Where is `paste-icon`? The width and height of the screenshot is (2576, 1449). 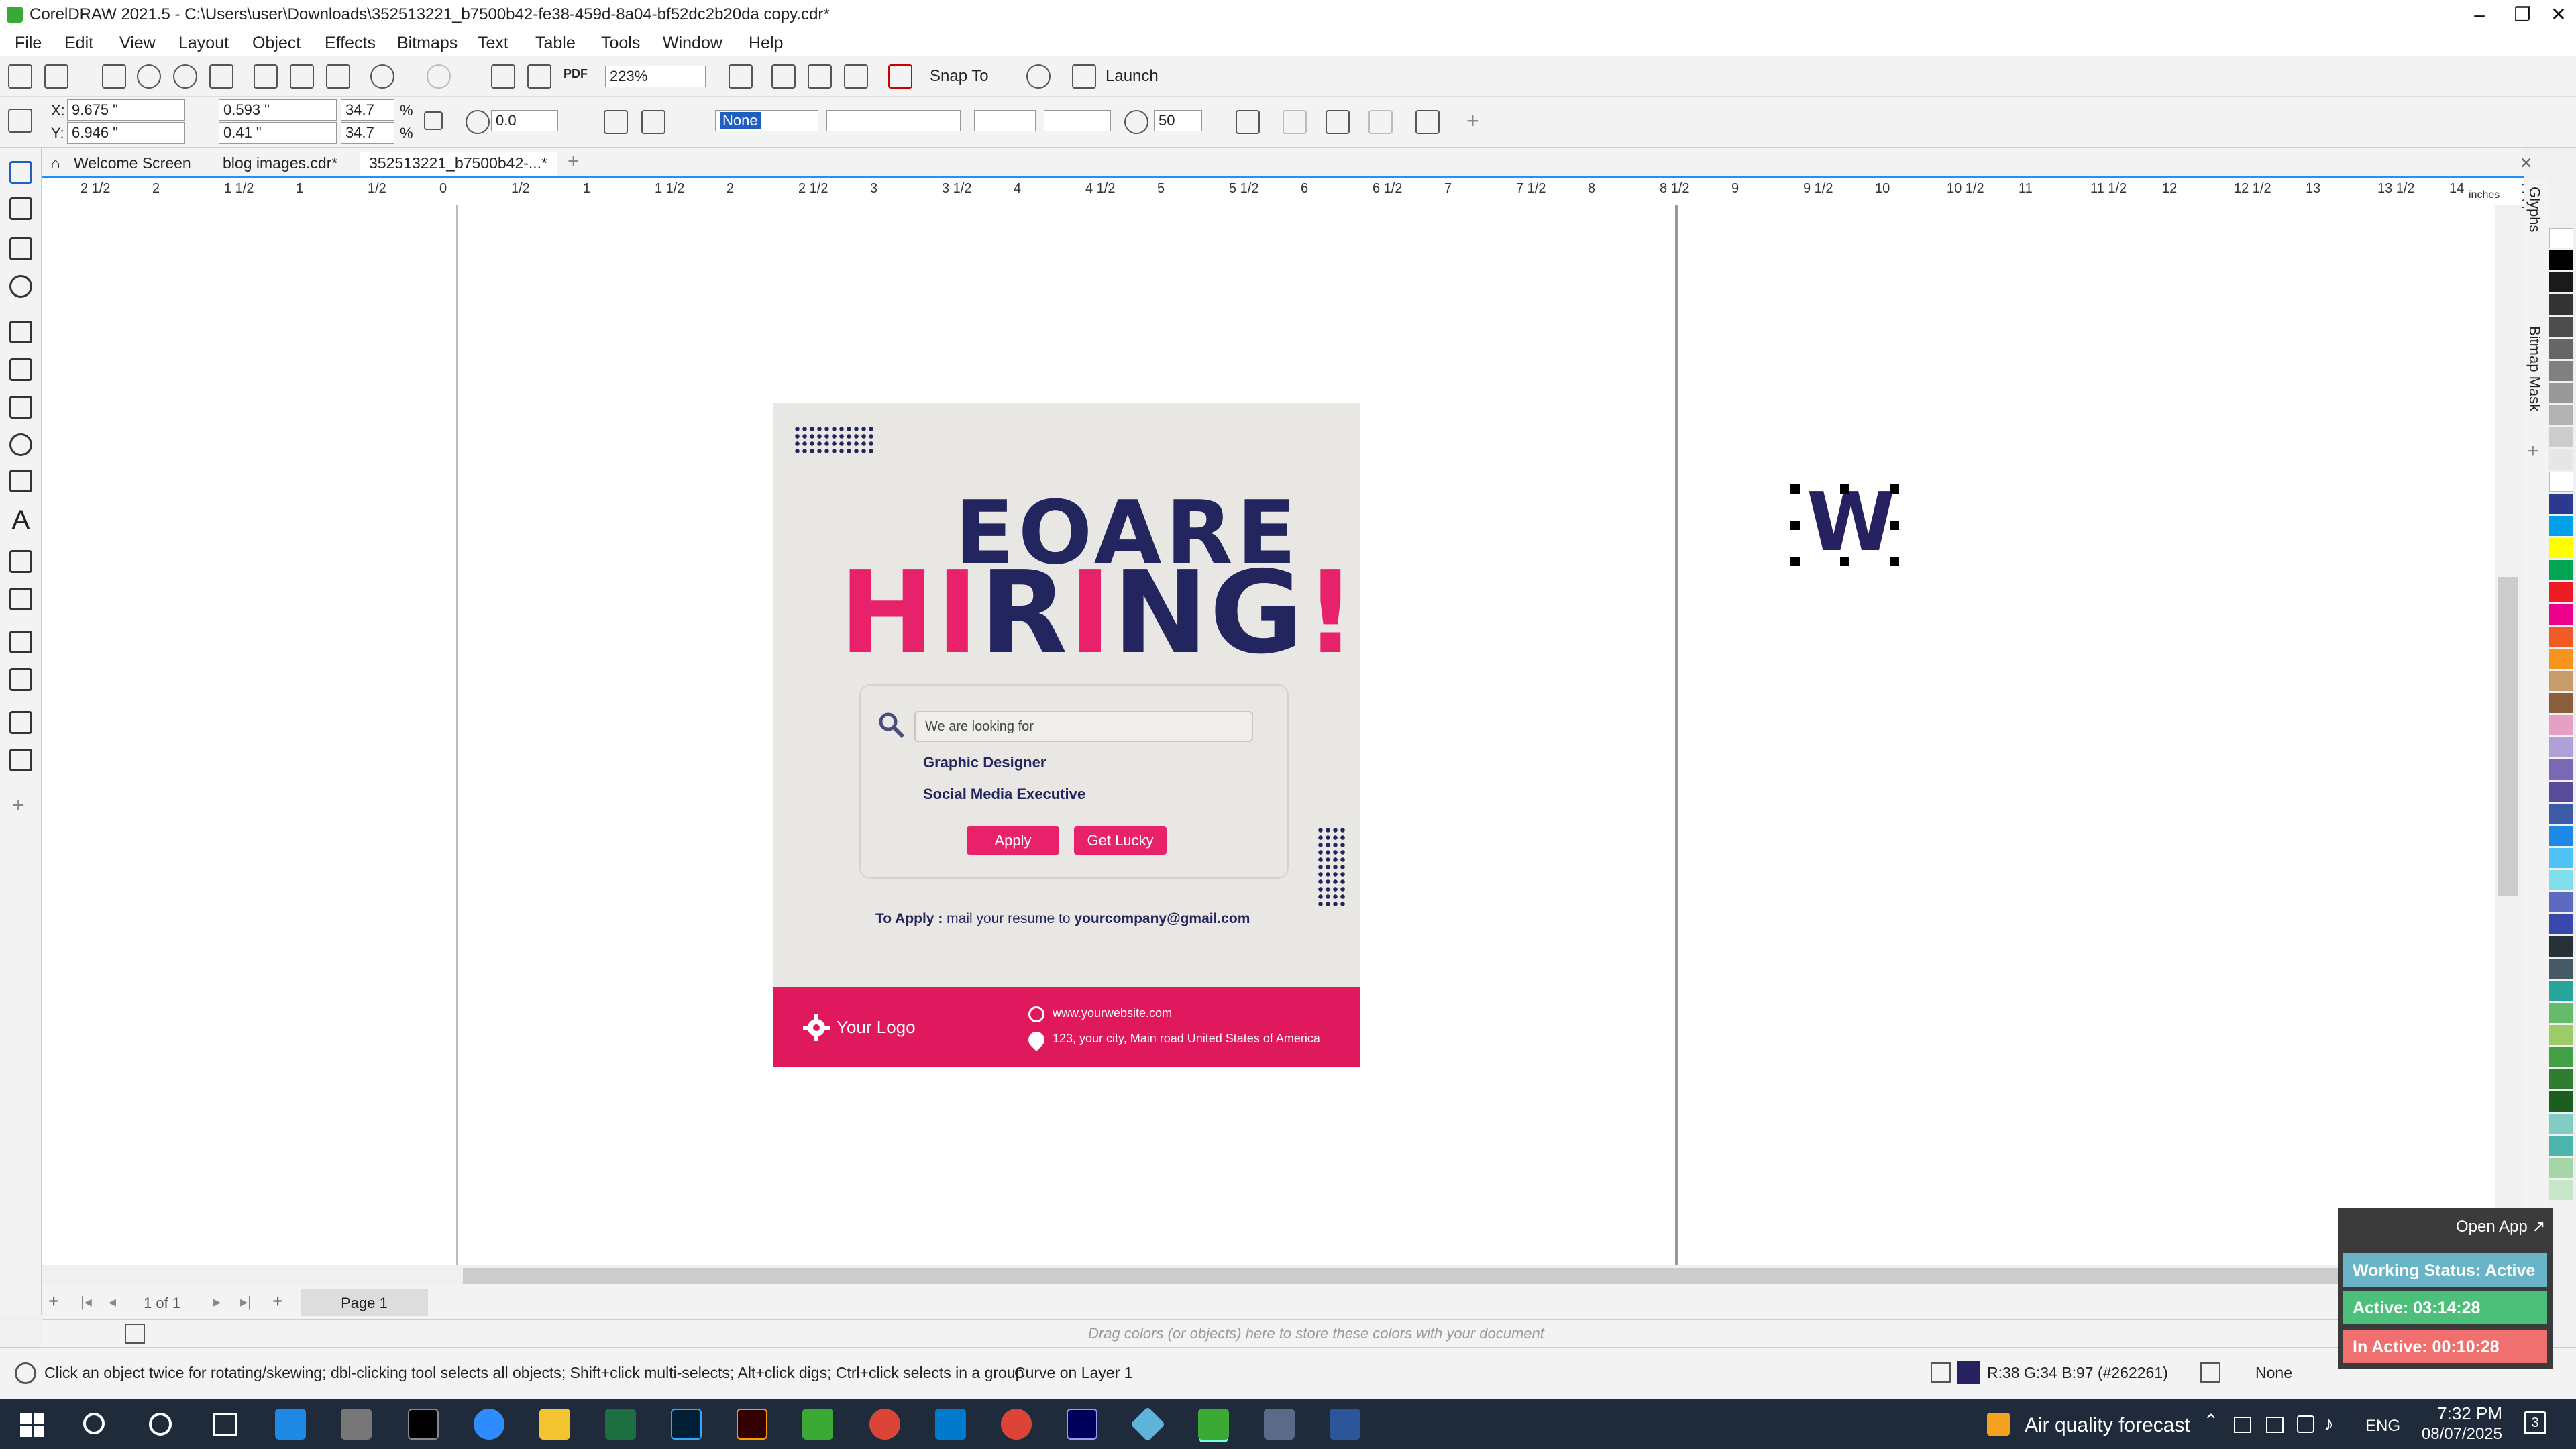
paste-icon is located at coordinates (338, 76).